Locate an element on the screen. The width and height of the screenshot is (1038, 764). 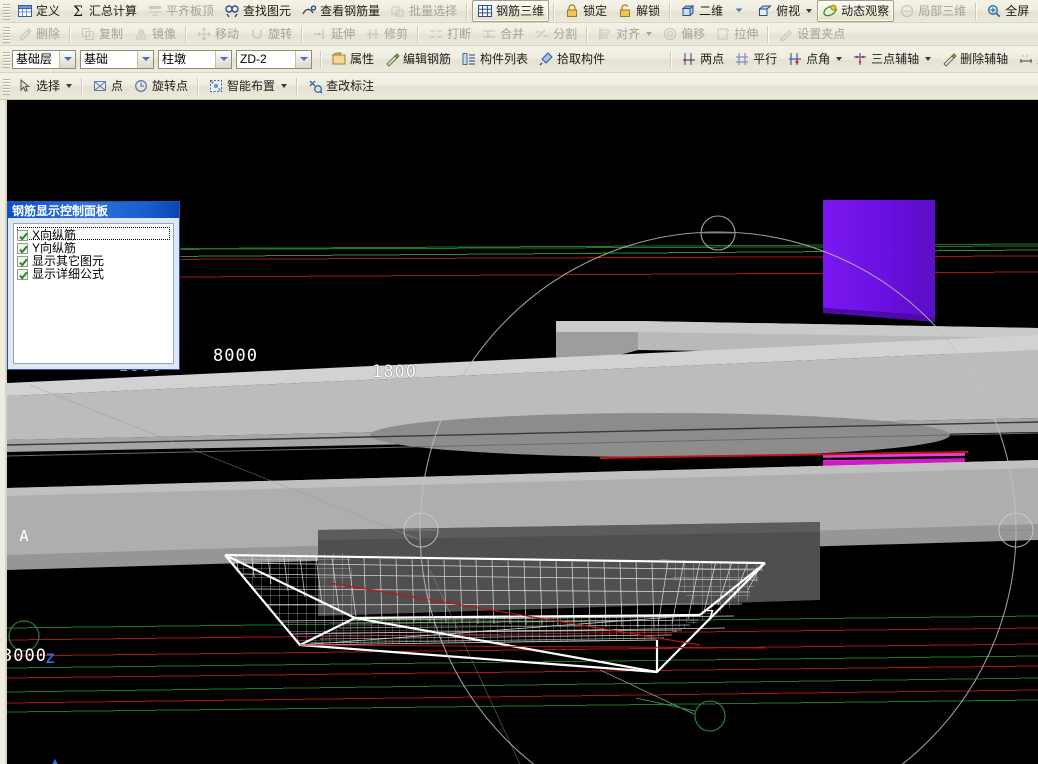
category-select: 基础 is located at coordinates (117, 59).